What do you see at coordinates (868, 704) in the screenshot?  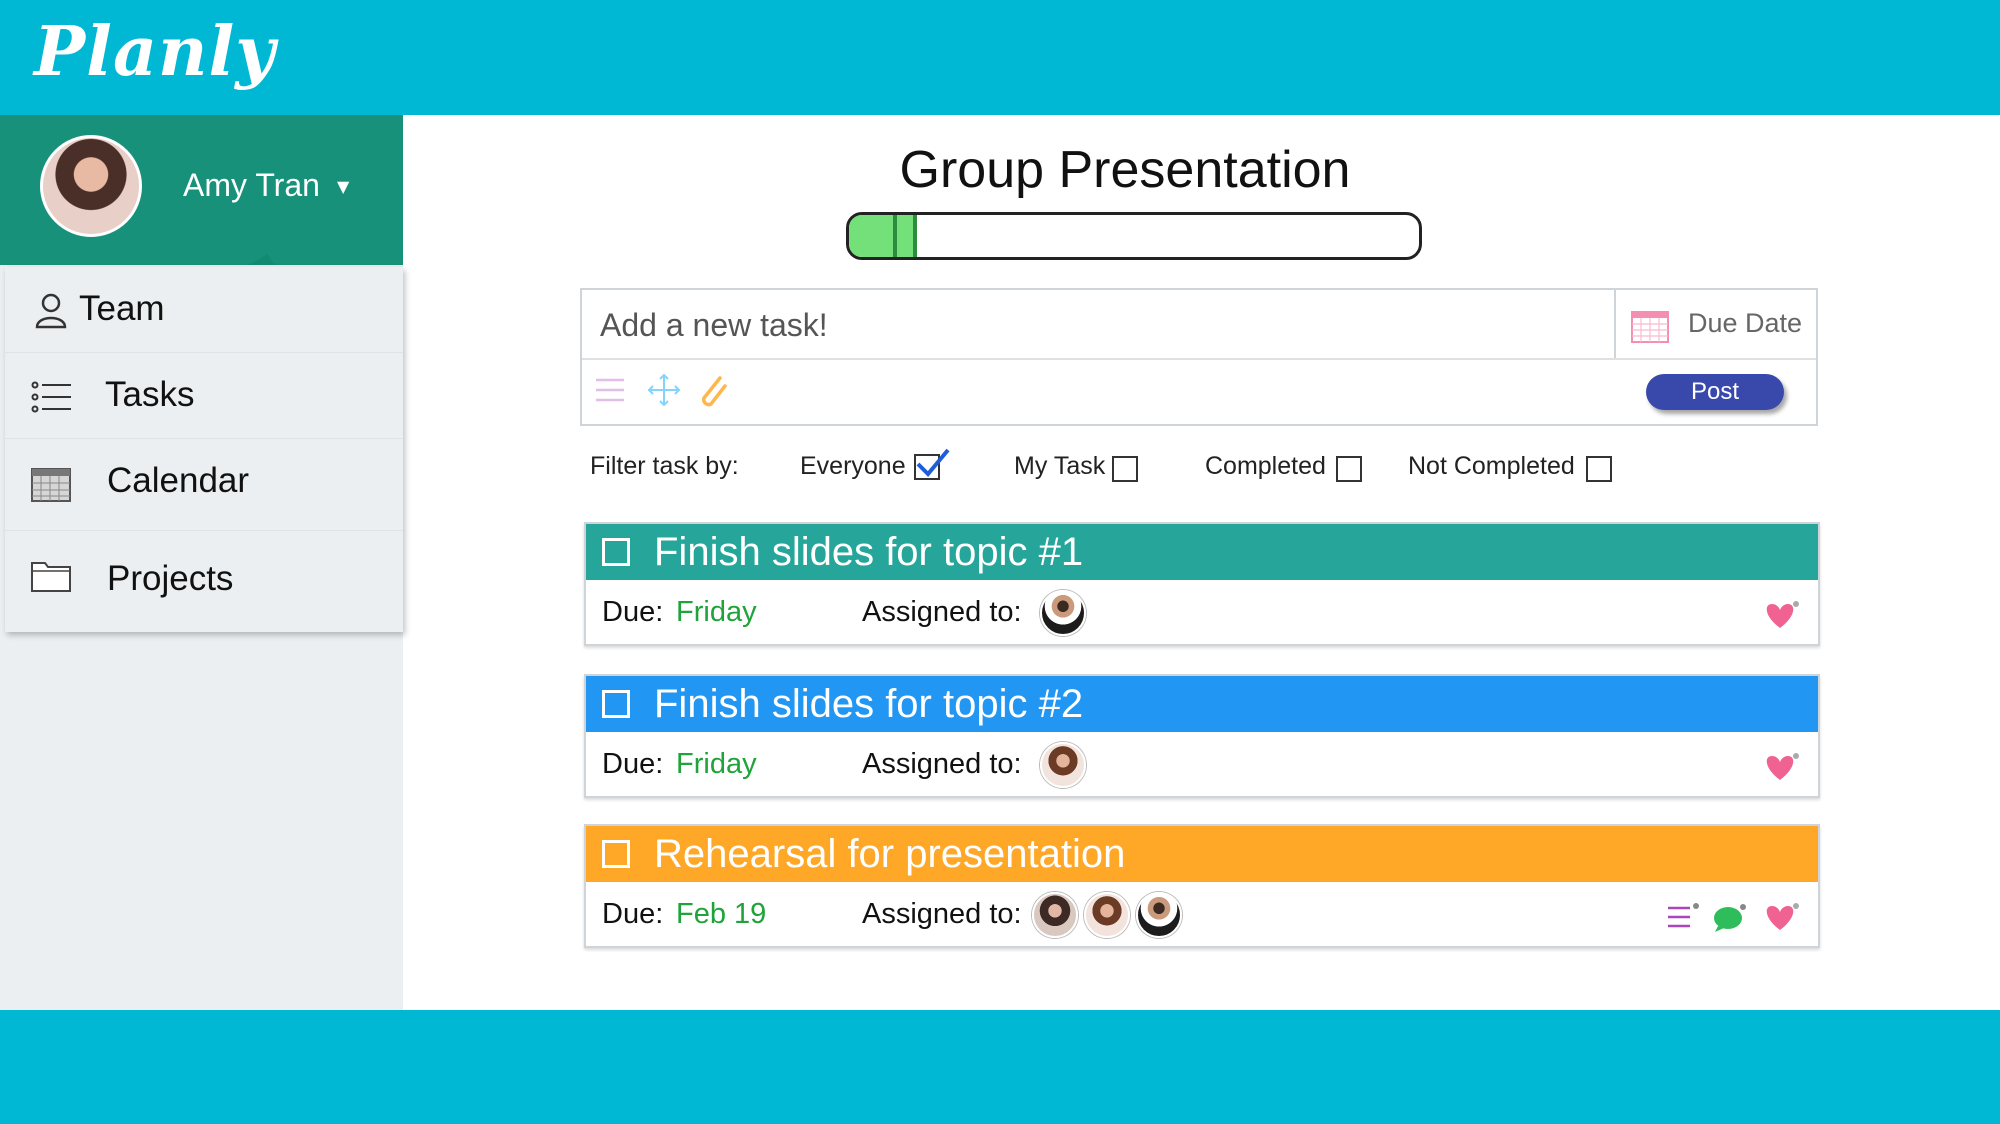 I see `task-title: Finish slides for topic #2` at bounding box center [868, 704].